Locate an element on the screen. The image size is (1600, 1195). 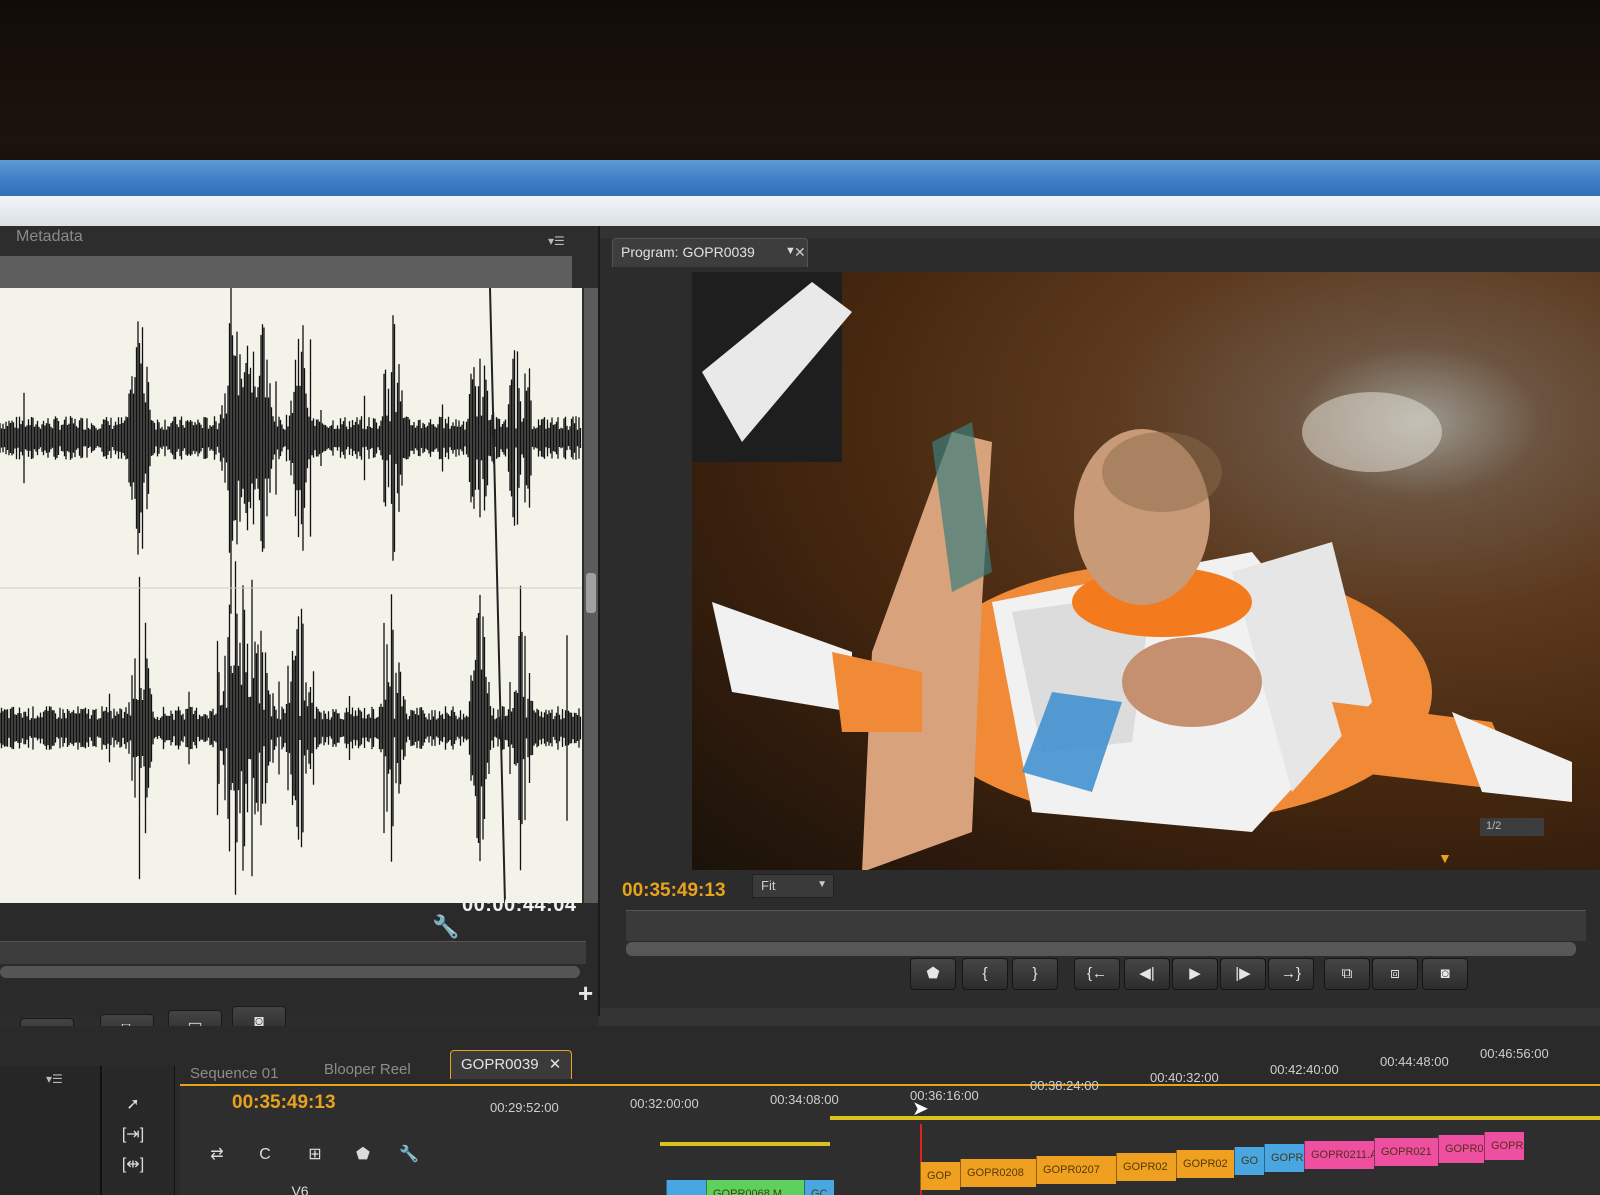
extract-button: ⧈ is located at coordinates (1395, 974).